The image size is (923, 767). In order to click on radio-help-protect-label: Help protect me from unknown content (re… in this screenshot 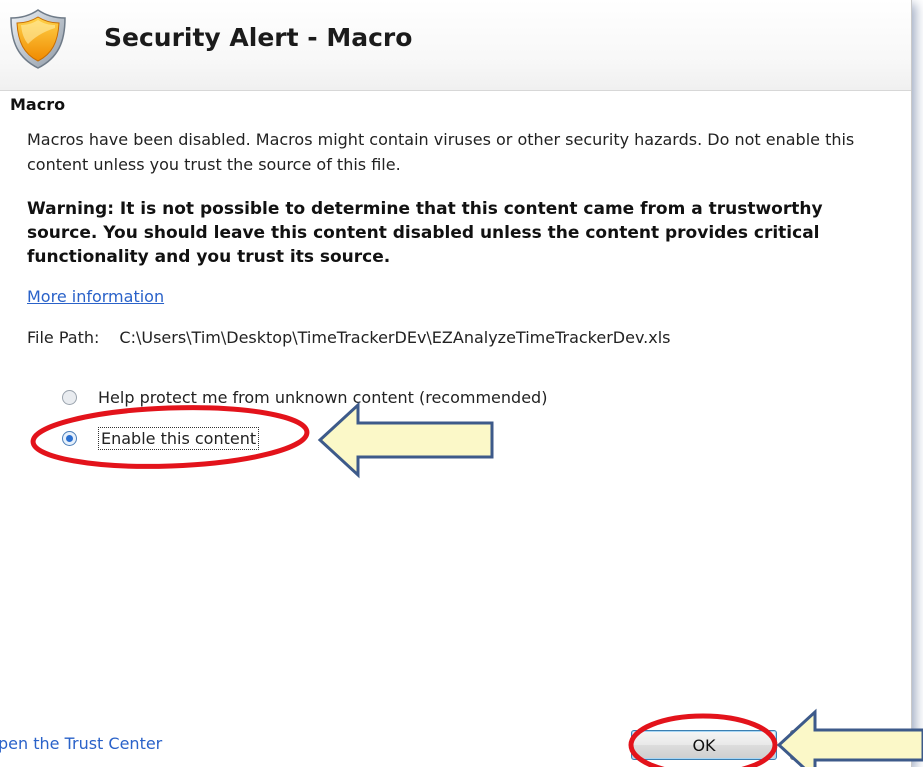, I will do `click(323, 397)`.